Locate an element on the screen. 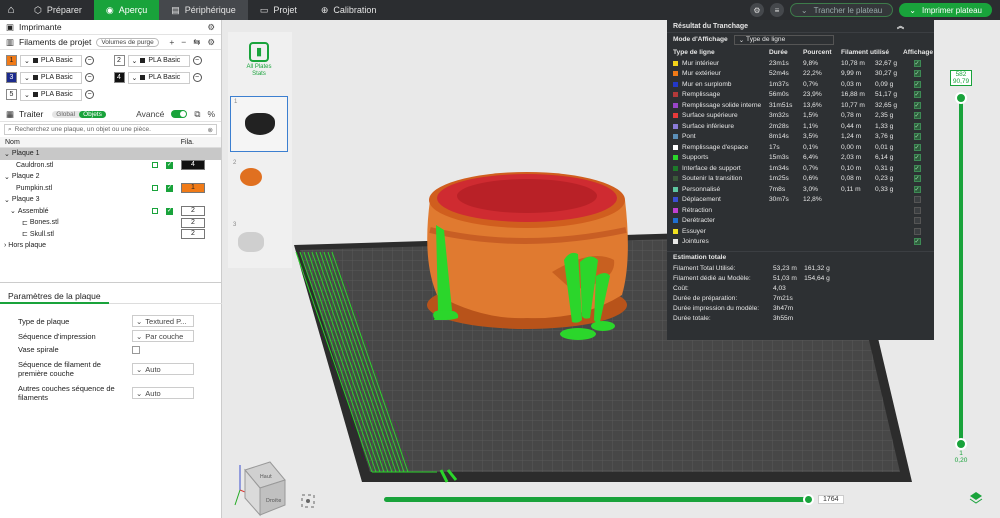  purge-volumes-button: Volumes de purge is located at coordinates (127, 42).